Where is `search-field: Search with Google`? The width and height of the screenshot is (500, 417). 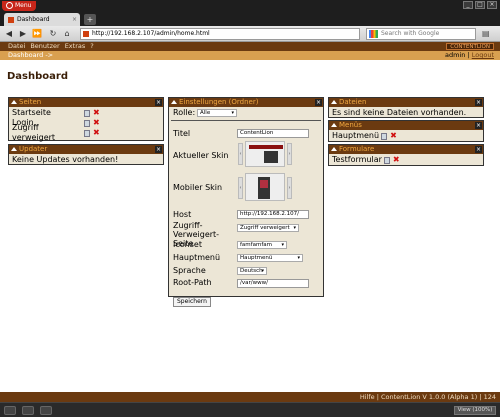 search-field: Search with Google is located at coordinates (421, 34).